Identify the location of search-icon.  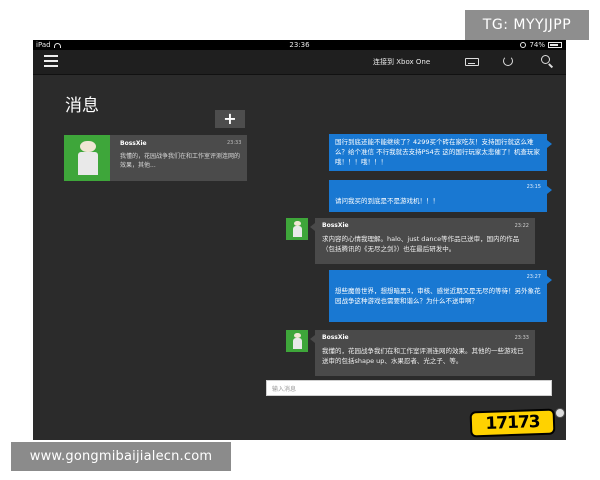
(545, 59).